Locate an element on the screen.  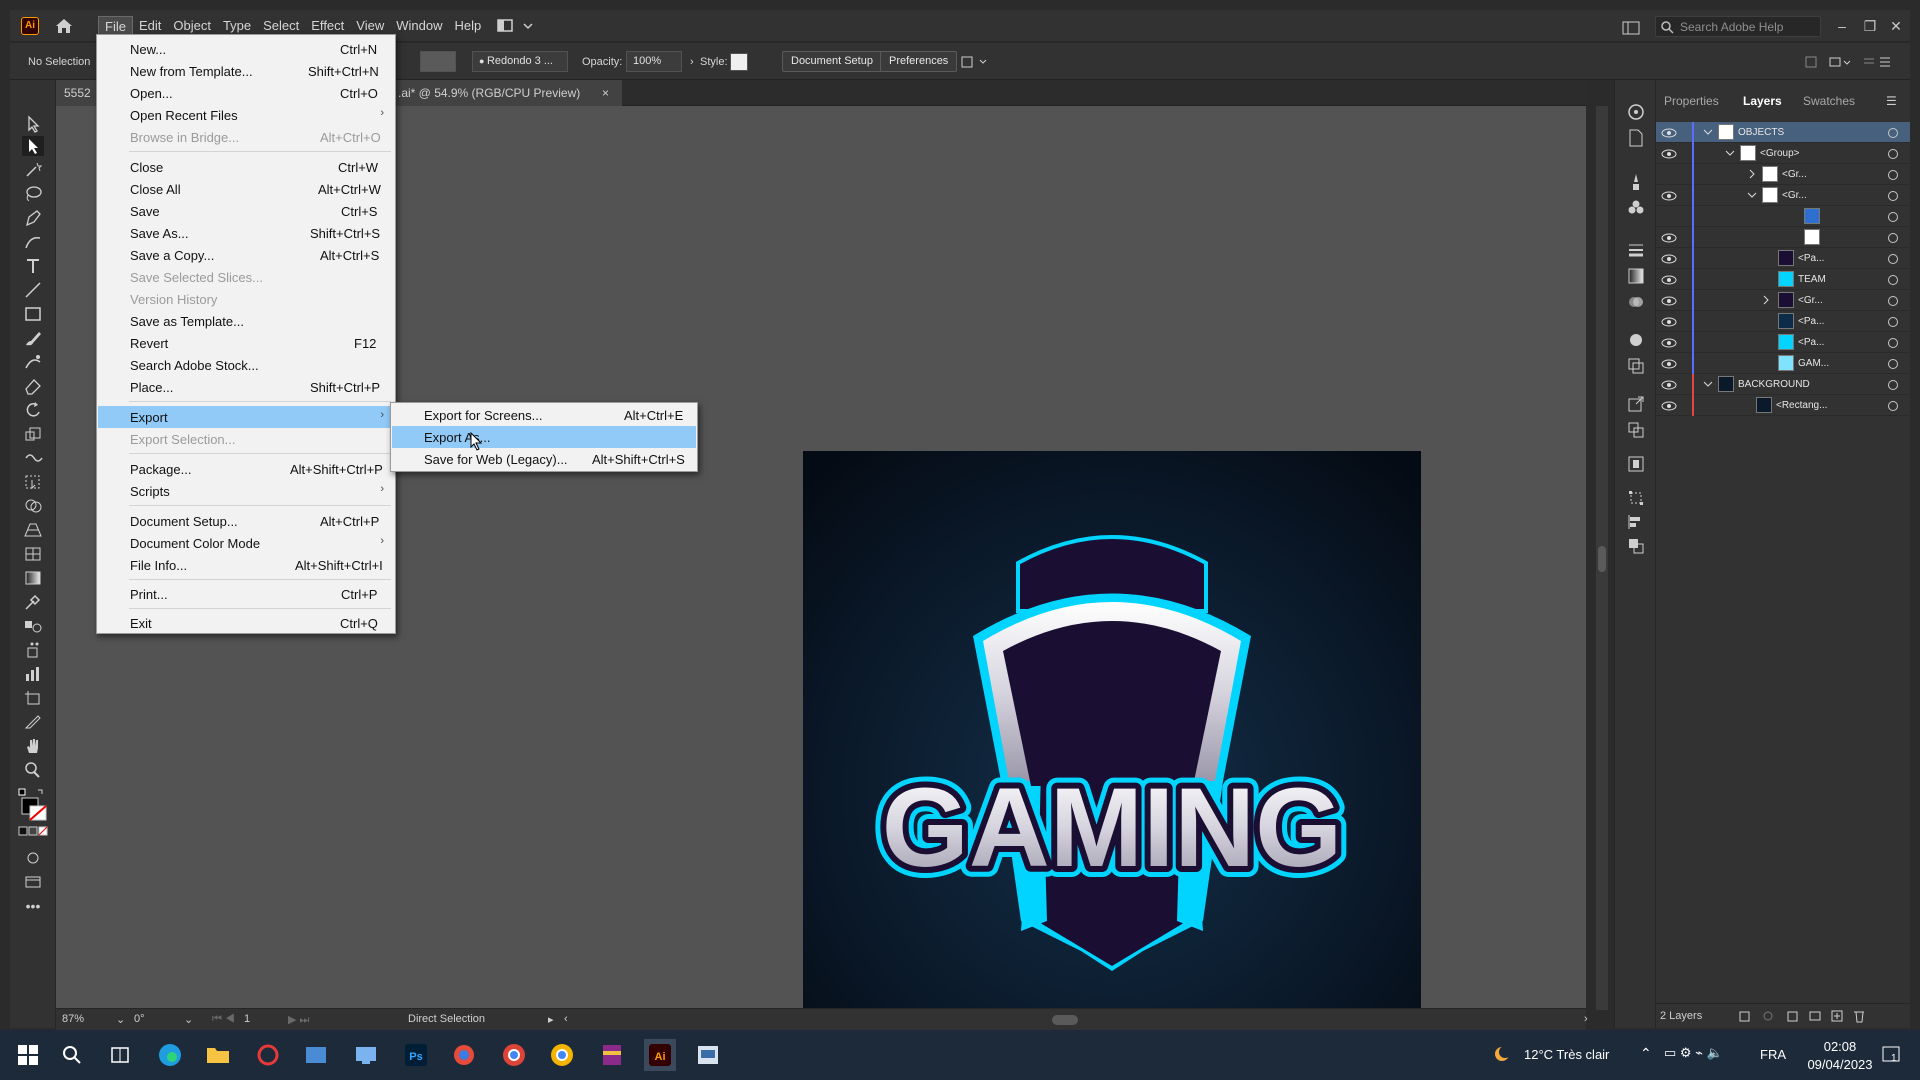
menu-item-document-setup: Document Setup... Alt+Ctrl+P is located at coordinates (246, 521).